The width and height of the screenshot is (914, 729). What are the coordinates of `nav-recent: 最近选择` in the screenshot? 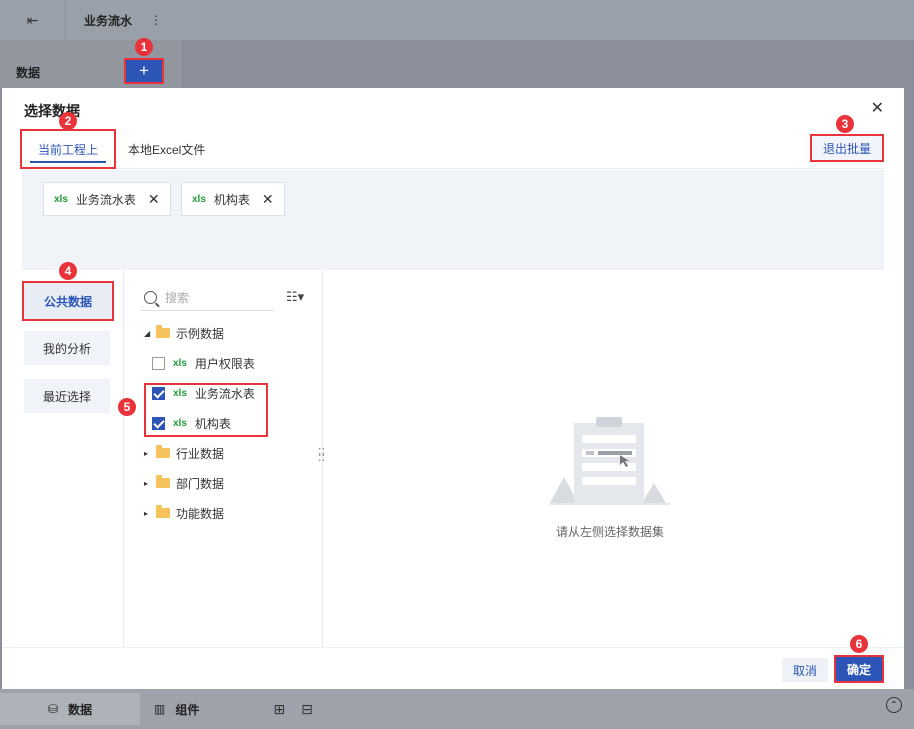 It's located at (67, 396).